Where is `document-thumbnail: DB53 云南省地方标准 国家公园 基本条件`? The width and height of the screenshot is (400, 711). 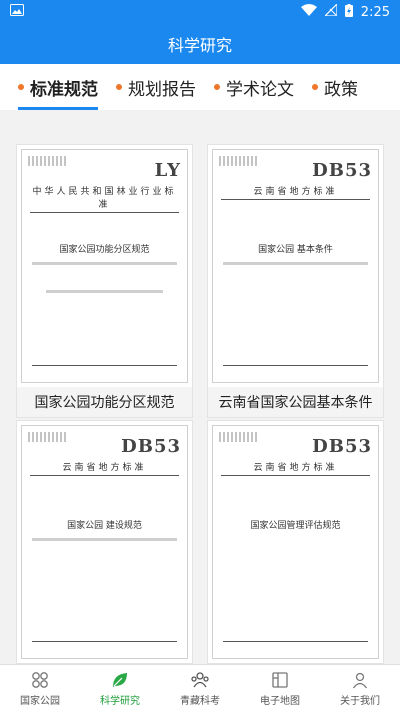 document-thumbnail: DB53 云南省地方标准 国家公园 基本条件 is located at coordinates (295, 266).